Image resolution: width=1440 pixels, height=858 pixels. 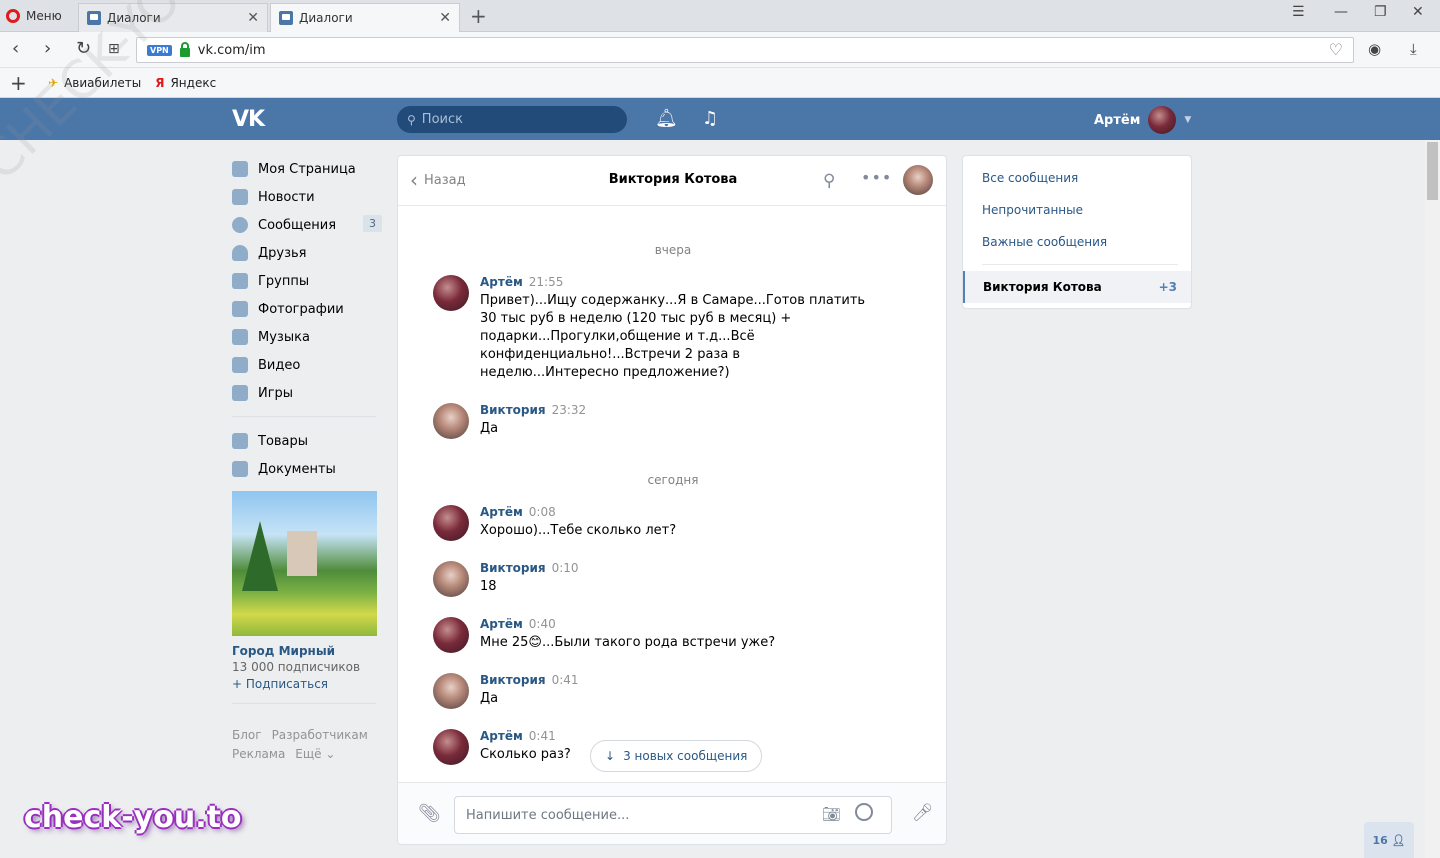 I want to click on microphone-icon: 🎤︎, so click(x=923, y=813).